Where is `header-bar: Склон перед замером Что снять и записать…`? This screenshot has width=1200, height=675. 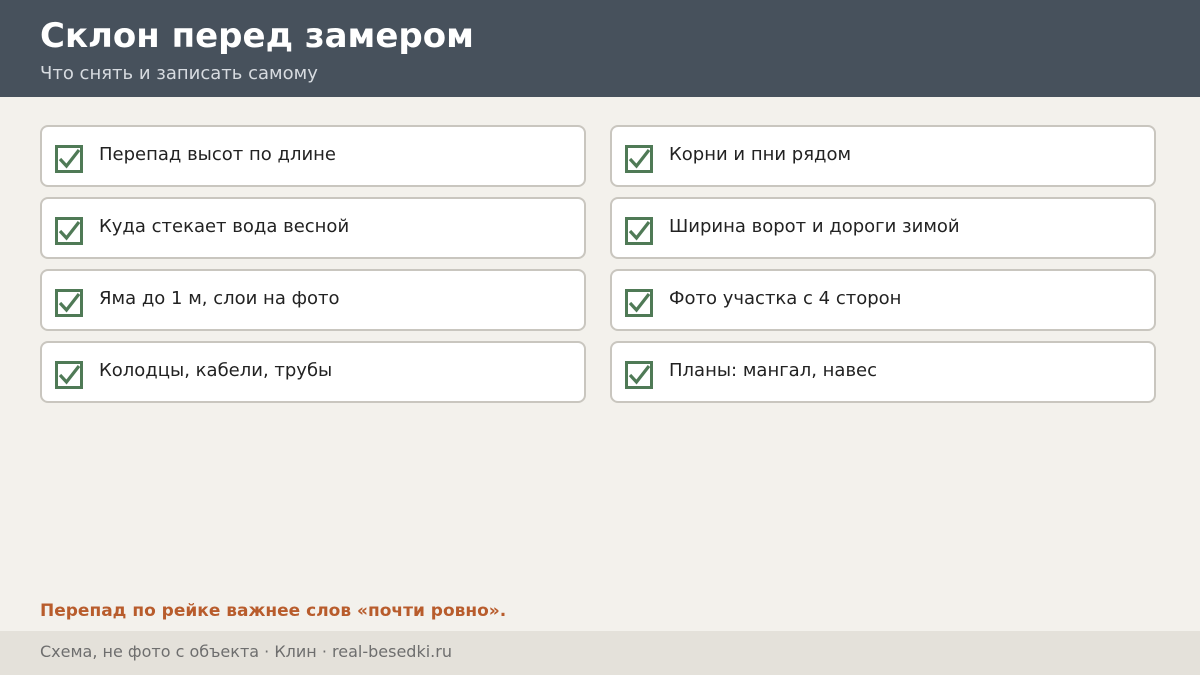
header-bar: Склон перед замером Что снять и записать… is located at coordinates (600, 48).